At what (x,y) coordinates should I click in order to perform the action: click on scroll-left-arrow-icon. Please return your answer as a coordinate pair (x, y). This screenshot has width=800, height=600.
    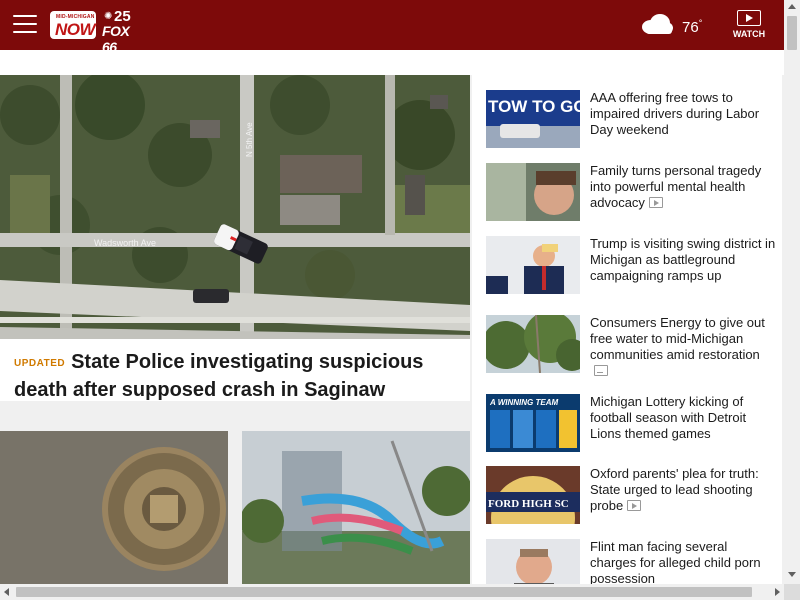
    Looking at the image, I should click on (6, 592).